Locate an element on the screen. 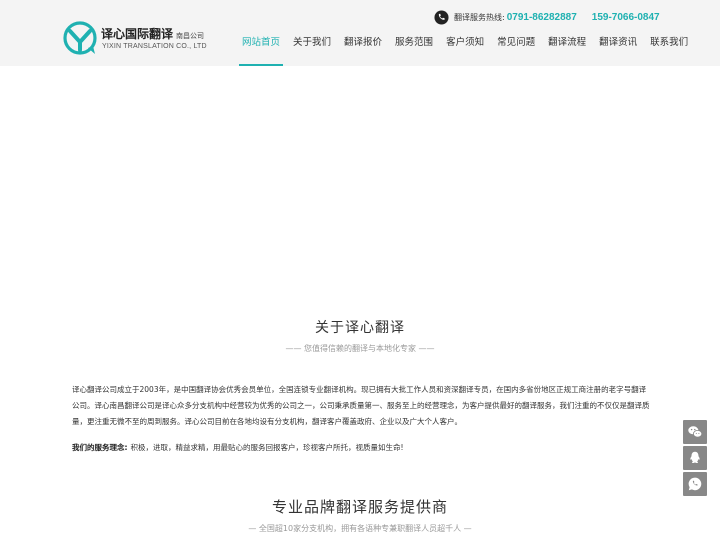  brand-subsidiary: 南昌公司 is located at coordinates (190, 36).